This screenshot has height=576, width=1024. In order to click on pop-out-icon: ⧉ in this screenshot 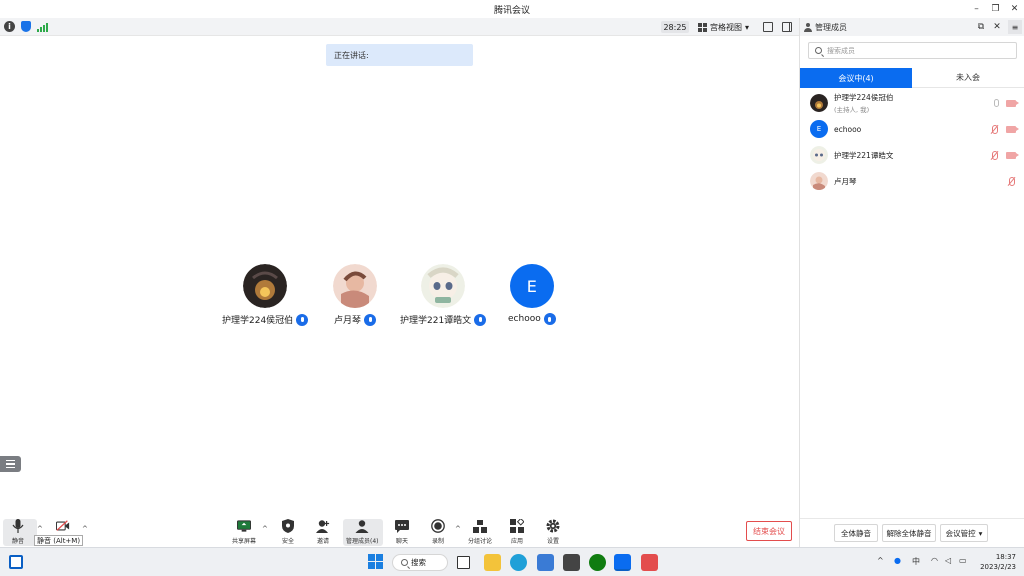, I will do `click(981, 27)`.